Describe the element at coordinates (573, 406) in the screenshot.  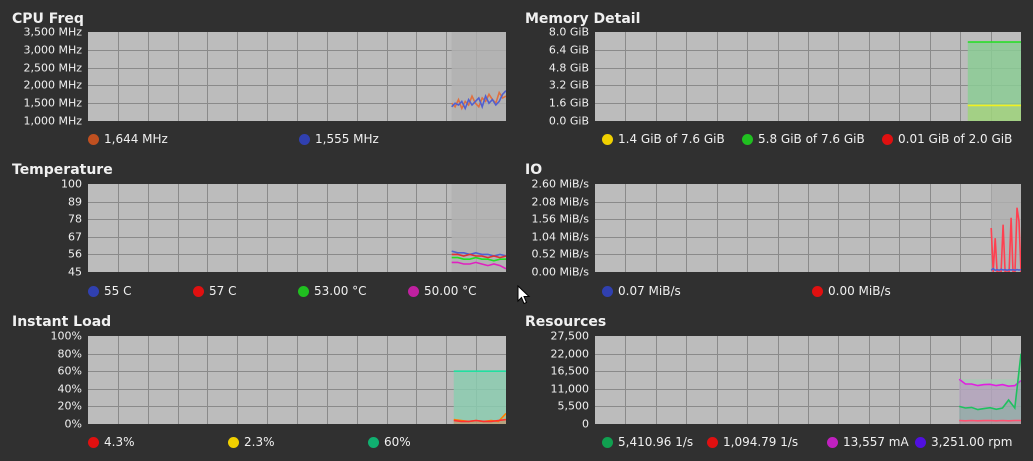
I see `y-tick-label: 5,500` at that location.